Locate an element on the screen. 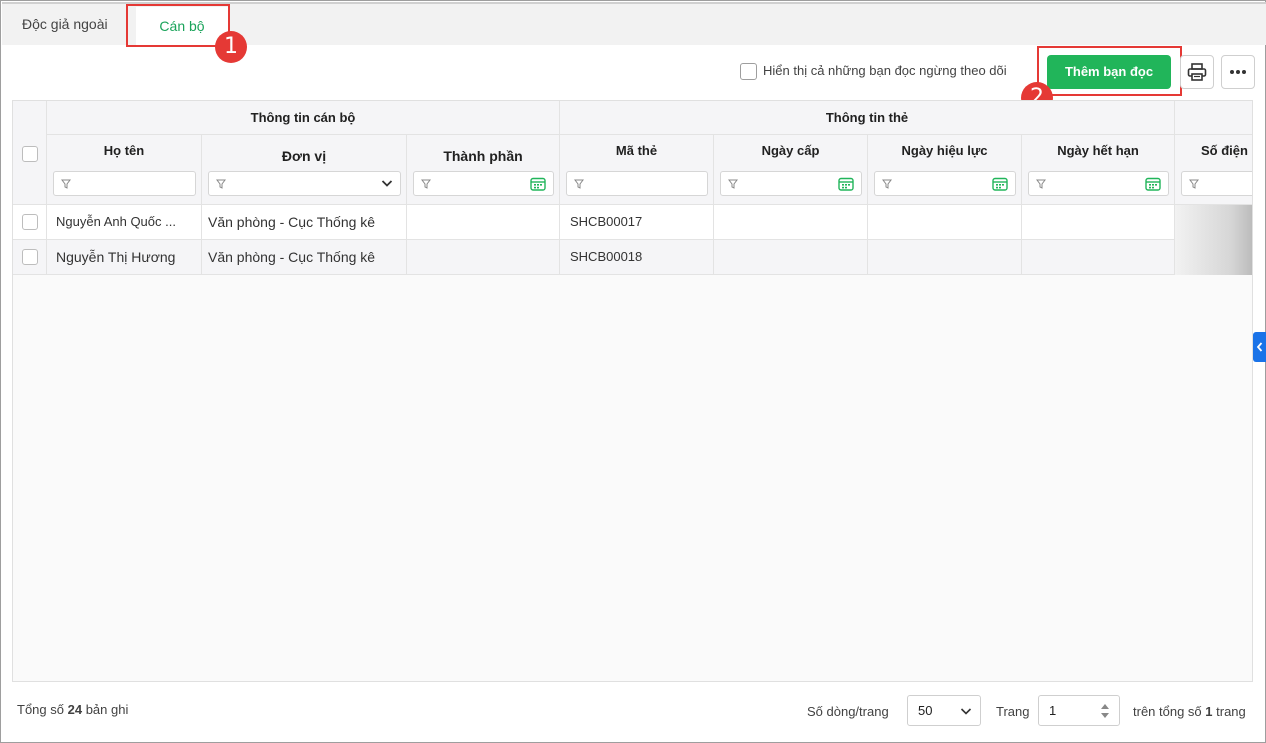 The width and height of the screenshot is (1266, 743). select-all-header is located at coordinates (30, 153).